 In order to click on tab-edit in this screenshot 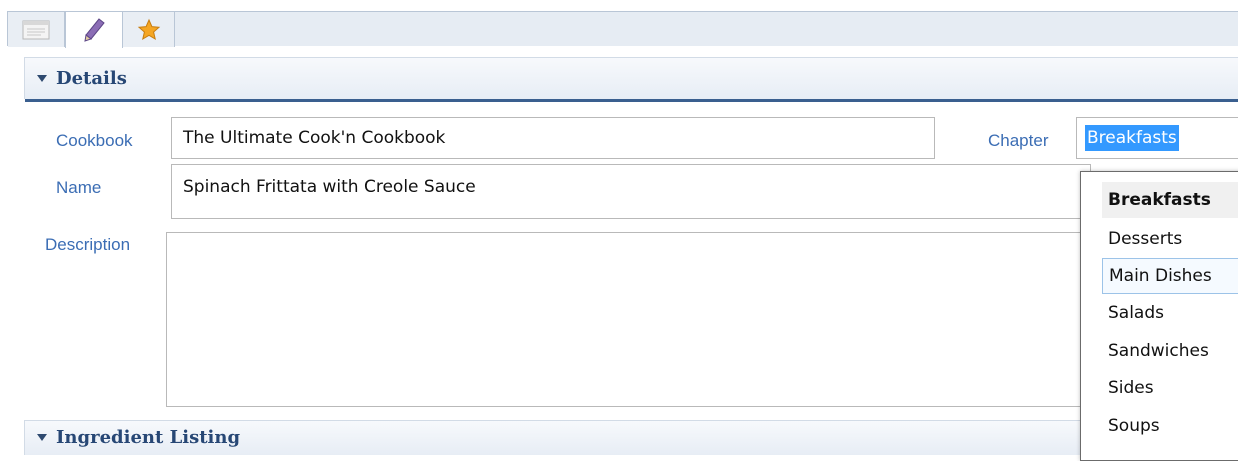, I will do `click(94, 30)`.